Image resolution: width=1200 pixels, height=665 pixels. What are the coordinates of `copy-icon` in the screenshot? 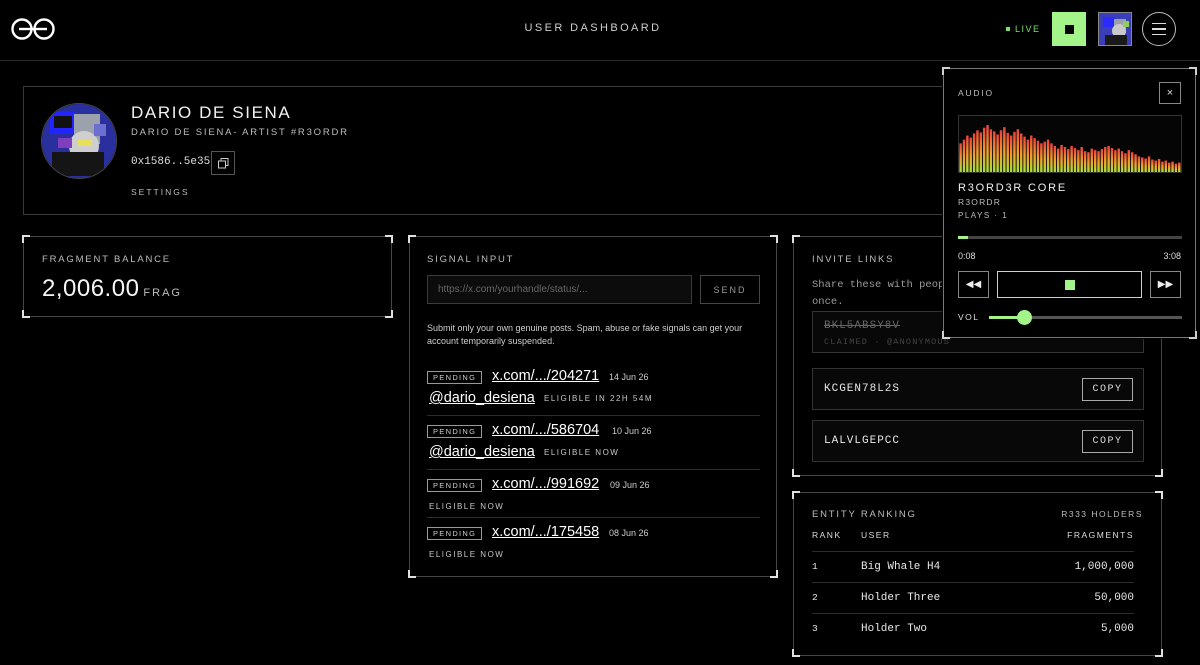 It's located at (222, 162).